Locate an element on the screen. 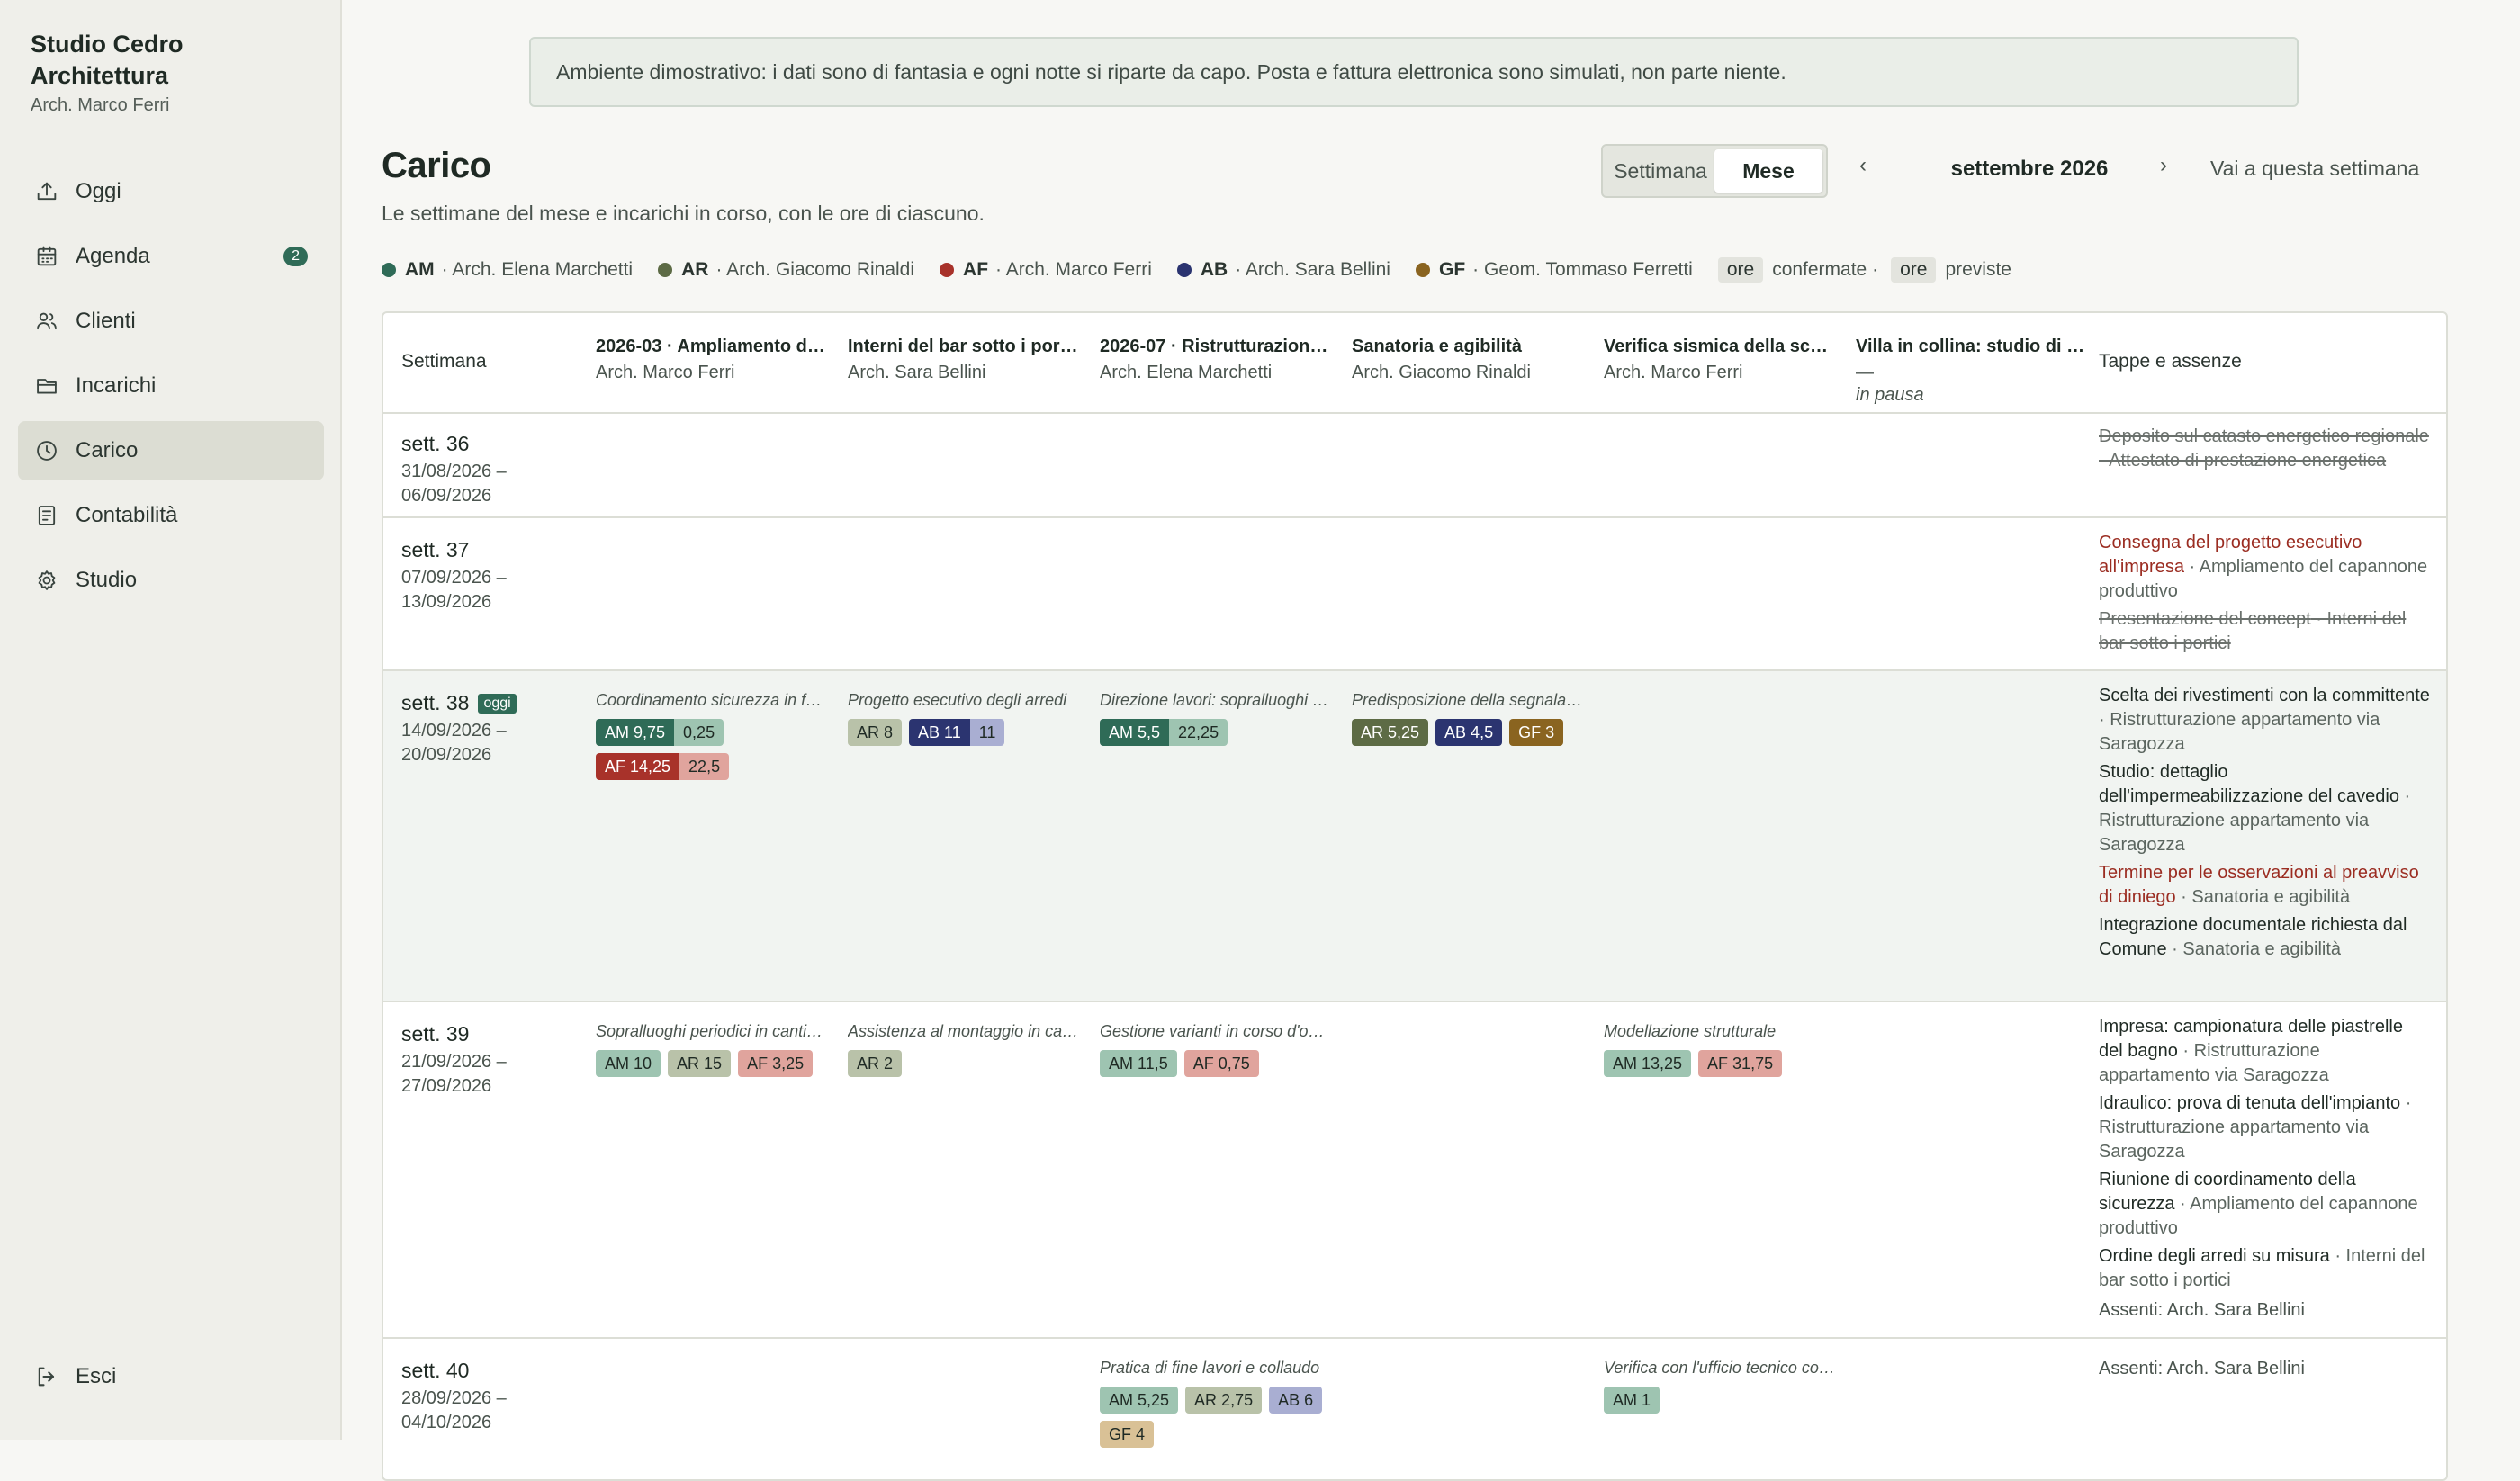 This screenshot has width=2520, height=1481. hours-chip: AF 14,25 22,5 is located at coordinates (663, 766).